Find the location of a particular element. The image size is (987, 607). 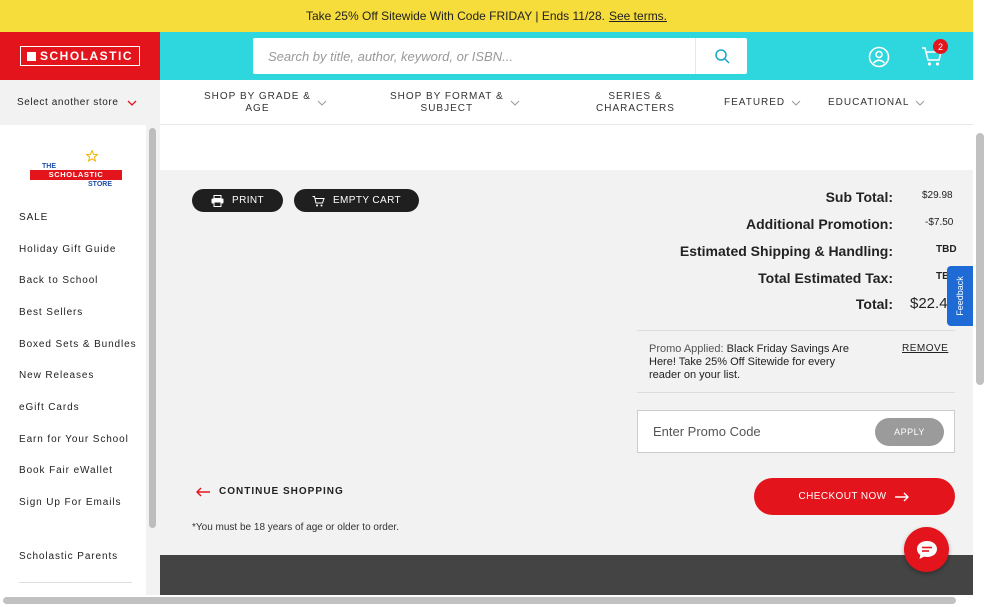

search-button is located at coordinates (721, 56).